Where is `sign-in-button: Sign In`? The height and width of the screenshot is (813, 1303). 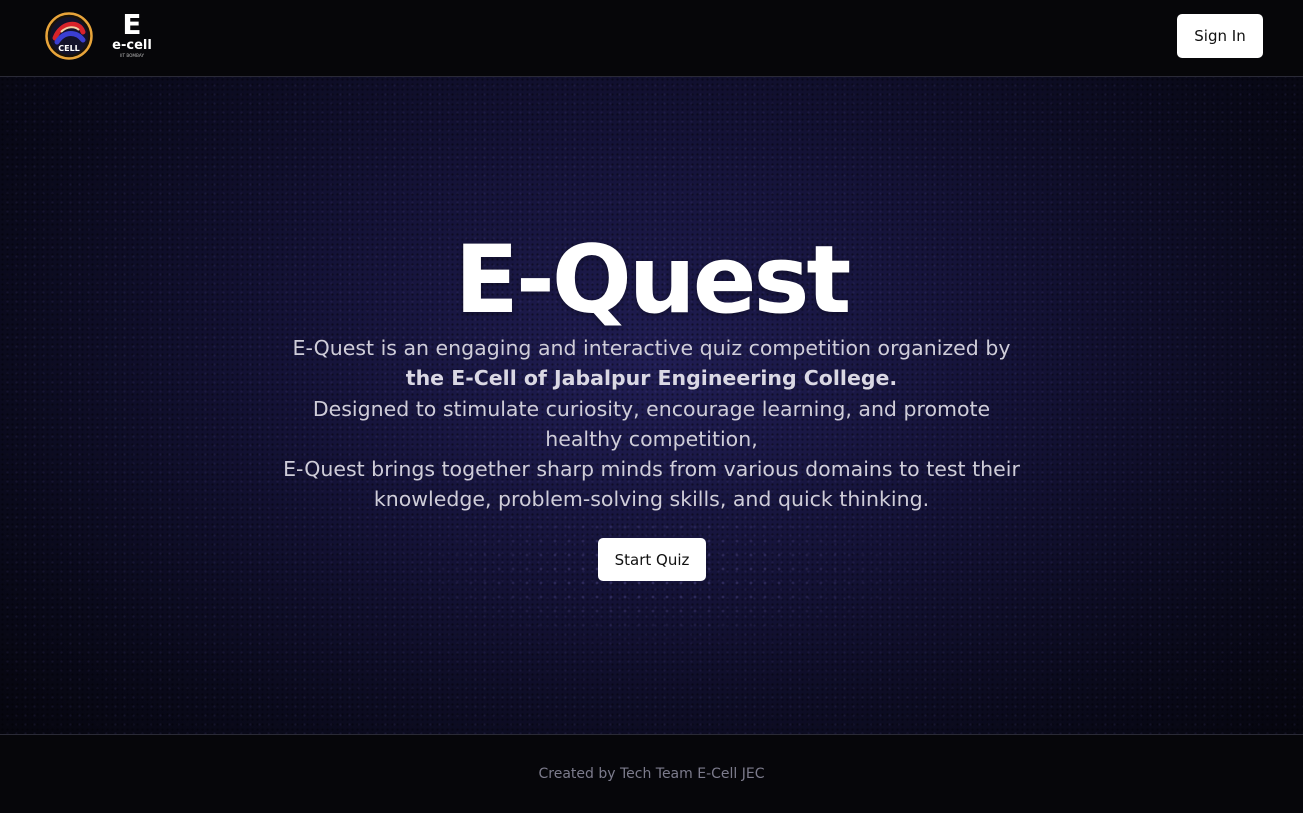 sign-in-button: Sign In is located at coordinates (1220, 36).